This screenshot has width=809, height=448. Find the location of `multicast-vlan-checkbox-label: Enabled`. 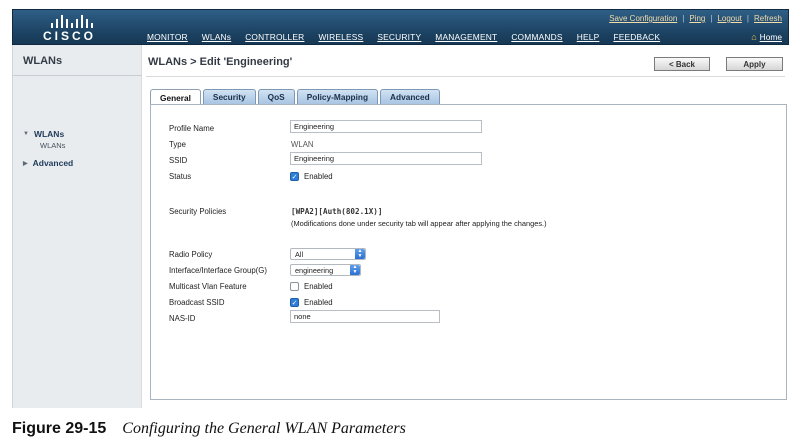

multicast-vlan-checkbox-label: Enabled is located at coordinates (318, 286).